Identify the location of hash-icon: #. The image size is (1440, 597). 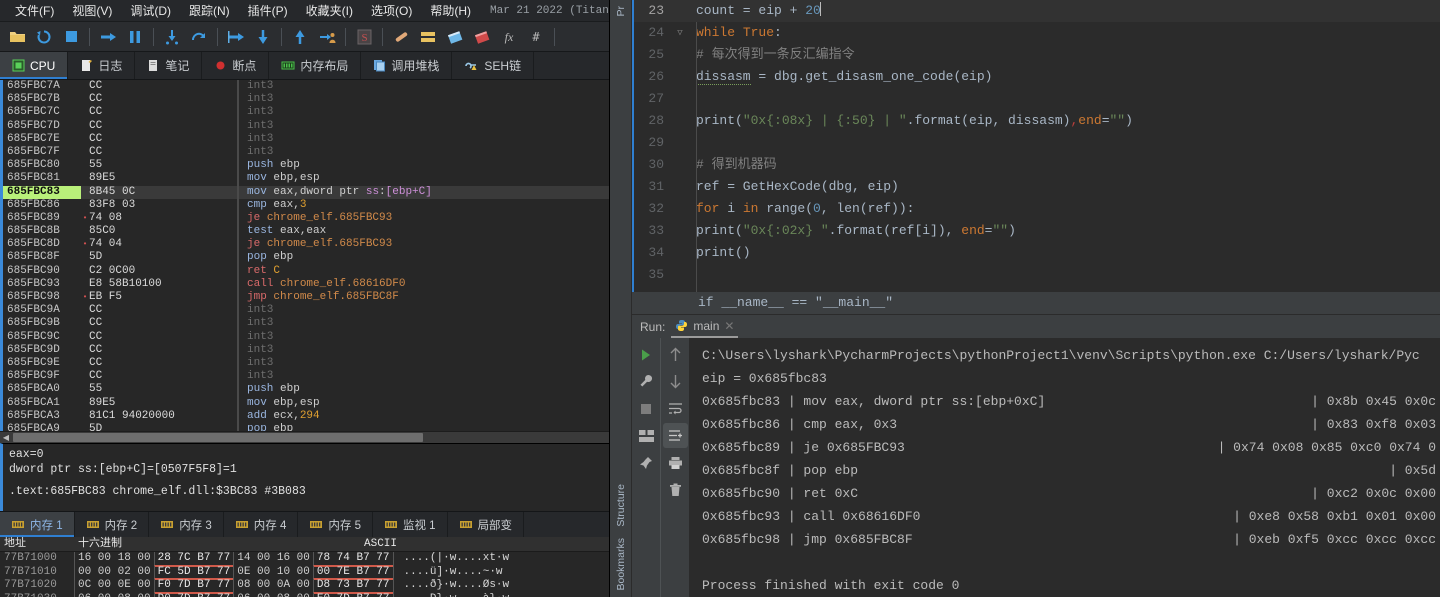
(536, 37).